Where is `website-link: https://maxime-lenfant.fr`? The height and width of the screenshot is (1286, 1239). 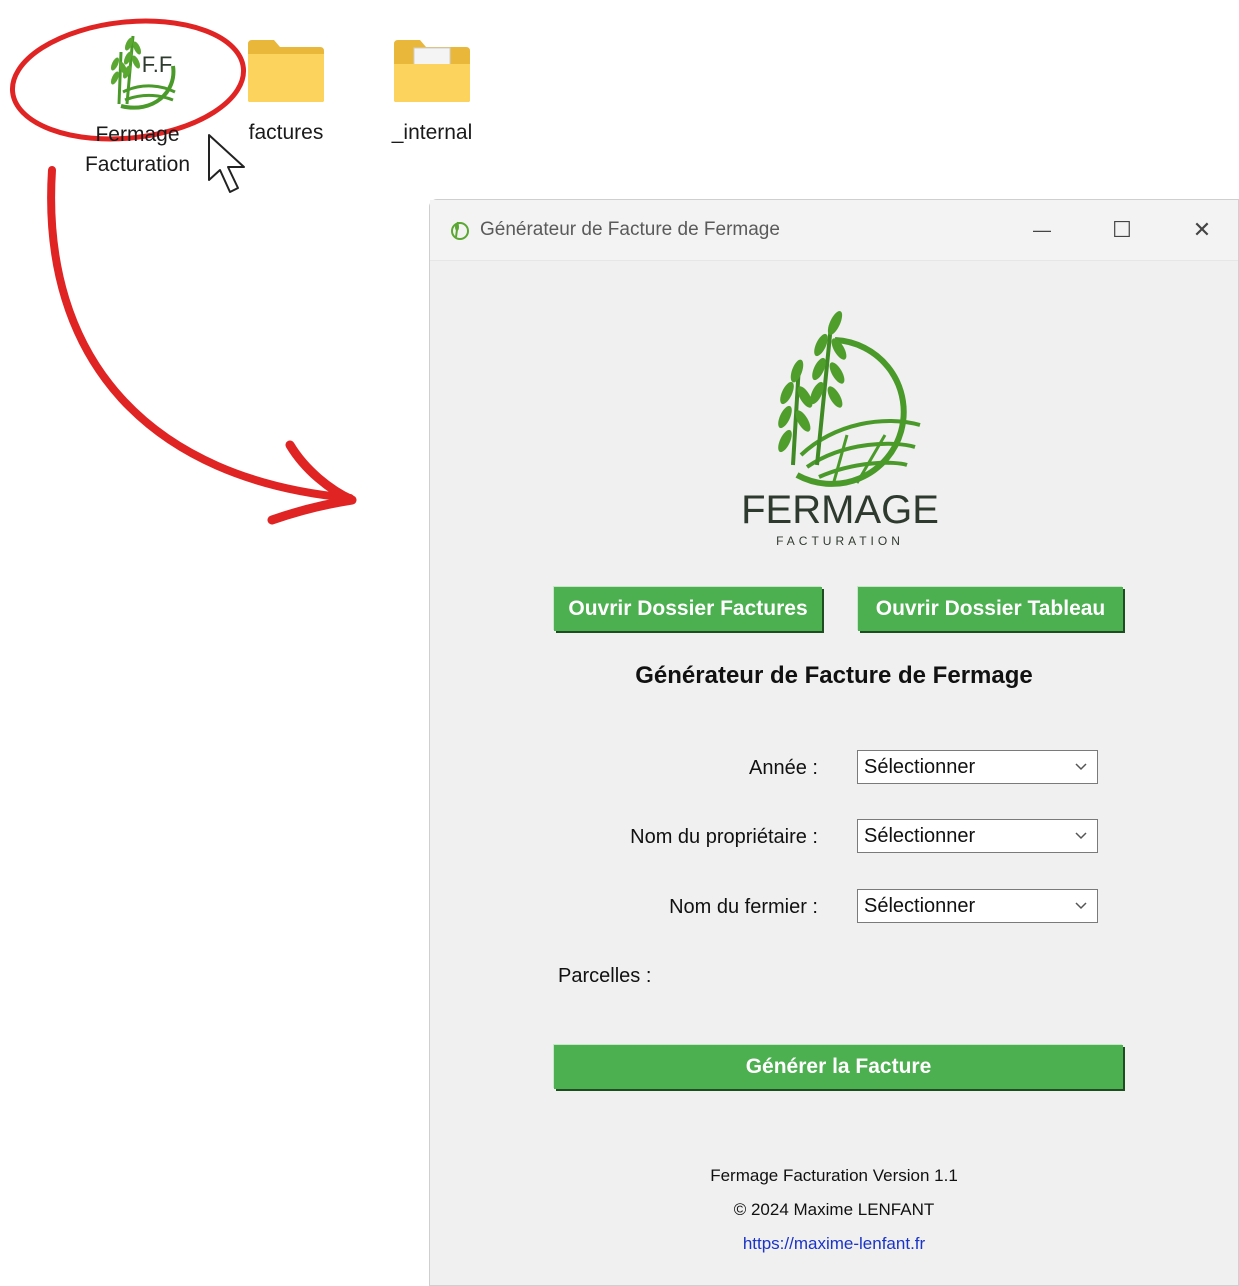 website-link: https://maxime-lenfant.fr is located at coordinates (834, 1244).